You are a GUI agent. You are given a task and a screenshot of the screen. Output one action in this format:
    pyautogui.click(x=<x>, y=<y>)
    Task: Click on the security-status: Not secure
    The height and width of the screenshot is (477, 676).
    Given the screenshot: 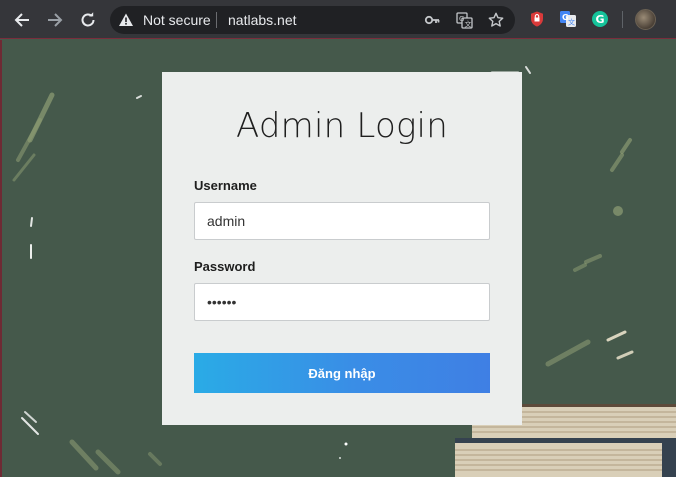 What is the action you would take?
    pyautogui.click(x=177, y=20)
    